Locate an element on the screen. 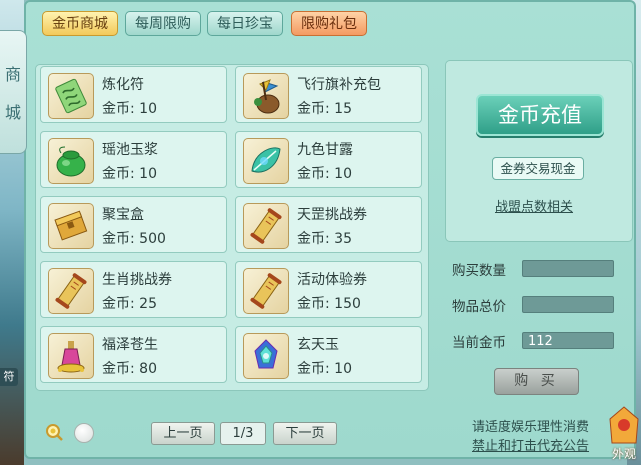 The image size is (641, 465). magnifier-icon is located at coordinates (54, 432).